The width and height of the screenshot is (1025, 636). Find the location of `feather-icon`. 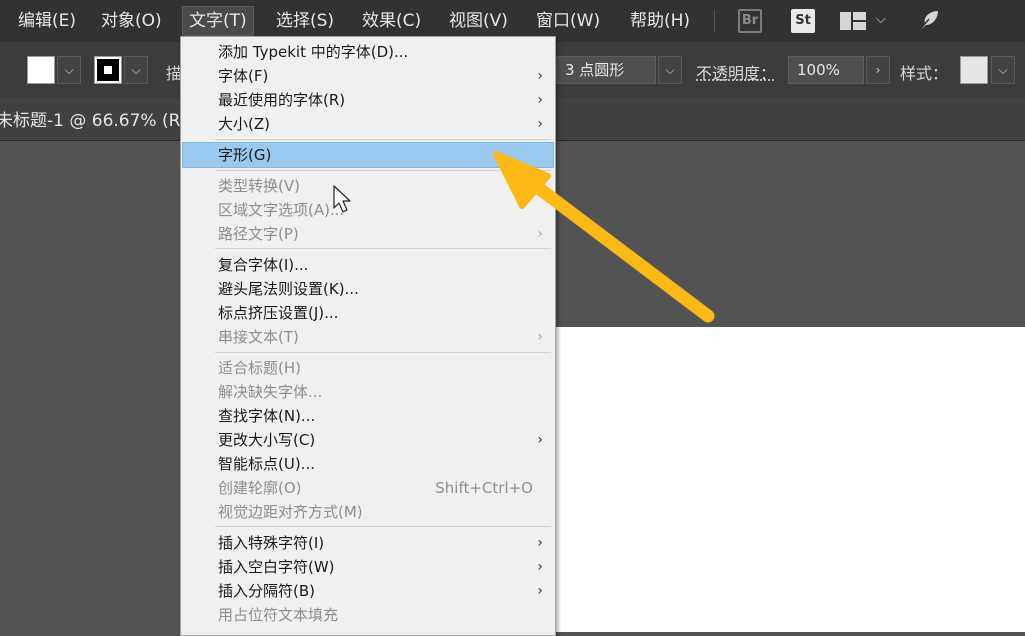

feather-icon is located at coordinates (927, 22).